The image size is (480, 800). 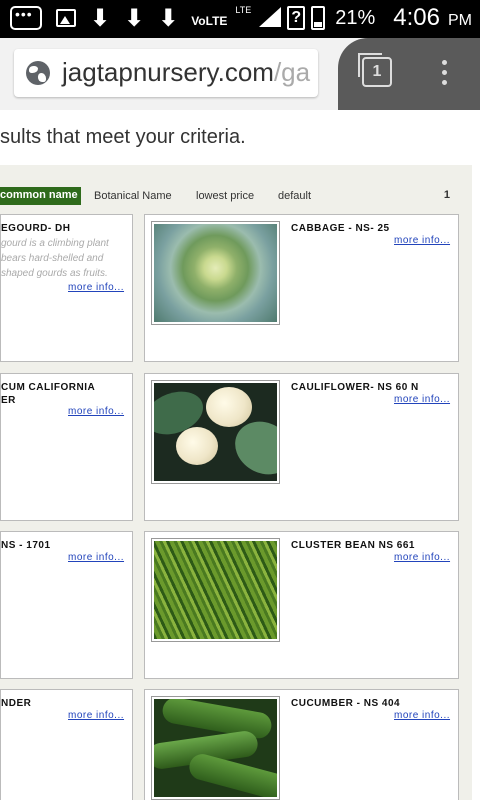 I want to click on clock-time: 4:06, so click(x=416, y=17).